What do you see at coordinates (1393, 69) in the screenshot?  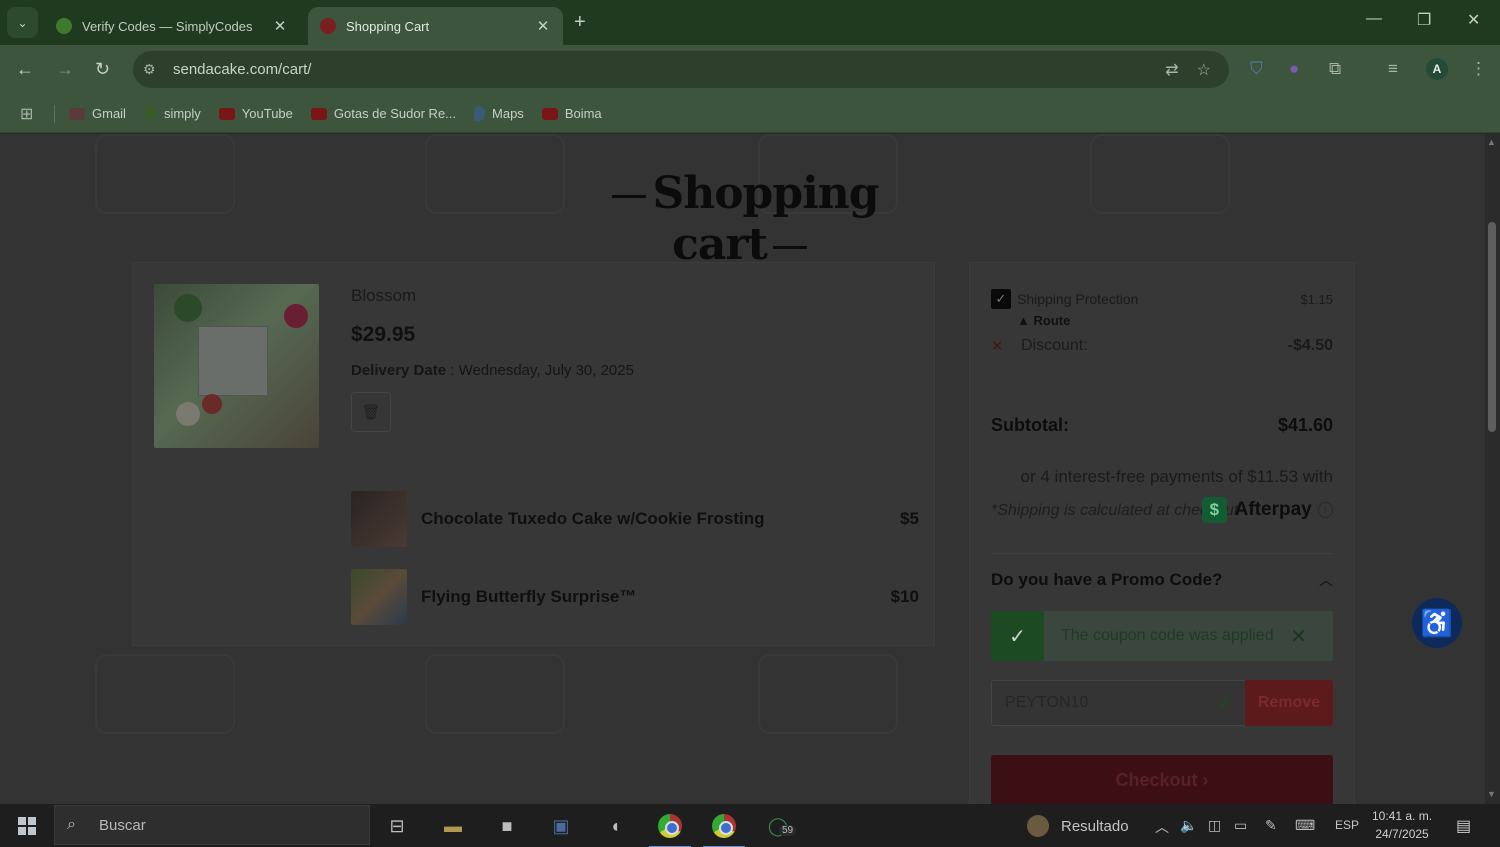 I see `media-control-icon: ≡` at bounding box center [1393, 69].